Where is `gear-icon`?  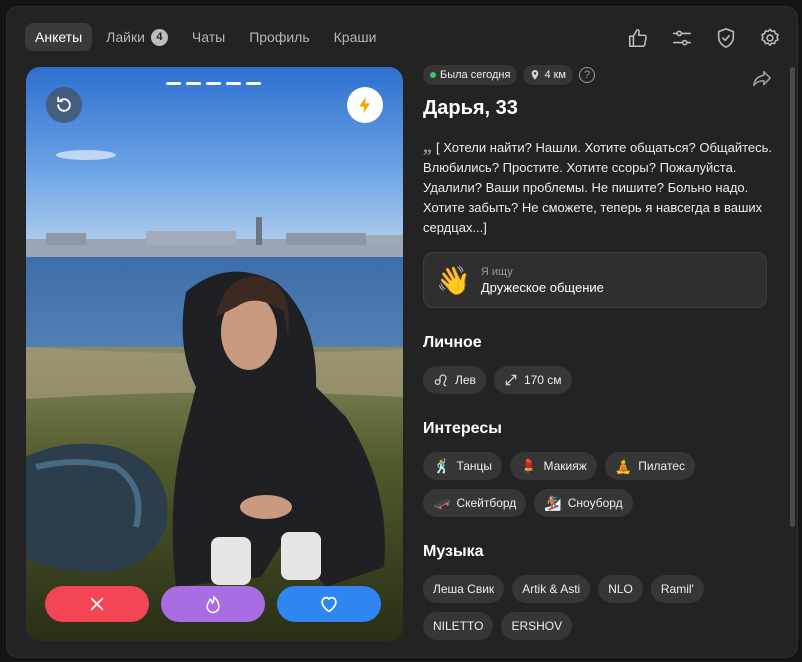 gear-icon is located at coordinates (770, 38).